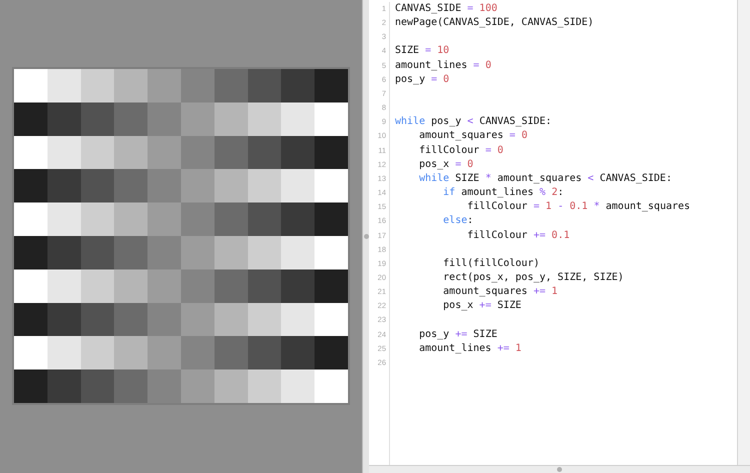  I want to click on code-line: fillColour = 0, so click(461, 150).